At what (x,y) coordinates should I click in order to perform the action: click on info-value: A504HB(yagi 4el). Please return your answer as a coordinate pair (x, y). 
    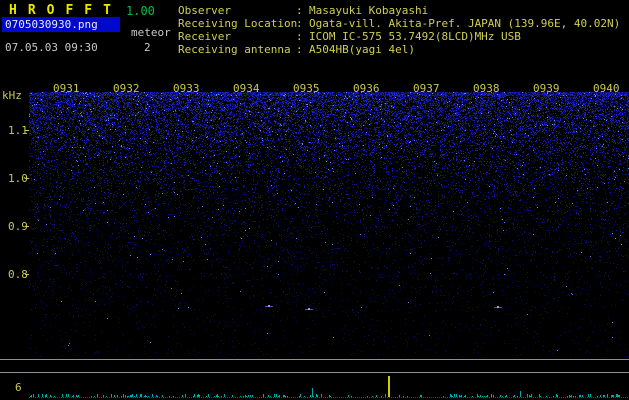
    Looking at the image, I should click on (362, 49).